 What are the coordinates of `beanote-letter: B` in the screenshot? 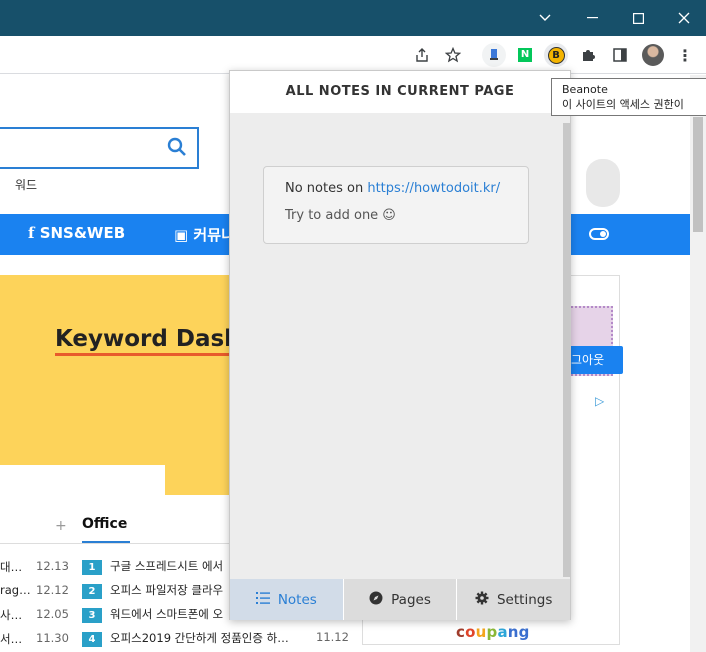 It's located at (556, 55).